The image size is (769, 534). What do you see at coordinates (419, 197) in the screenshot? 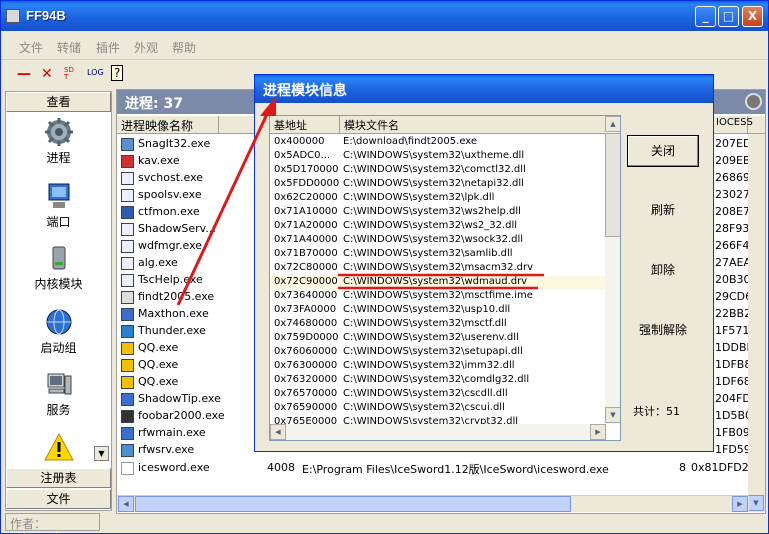
I see `module-file-name: C:\WINDOWS\system32\lpk.dll` at bounding box center [419, 197].